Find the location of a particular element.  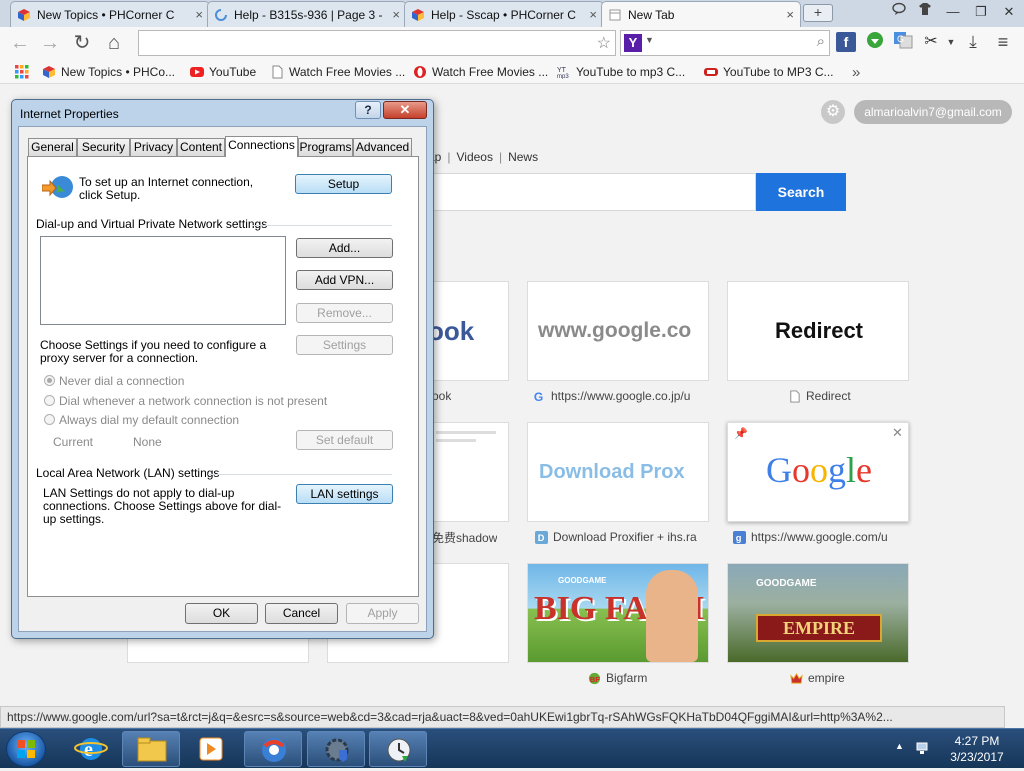

taskbar-ie: e is located at coordinates (91, 749).